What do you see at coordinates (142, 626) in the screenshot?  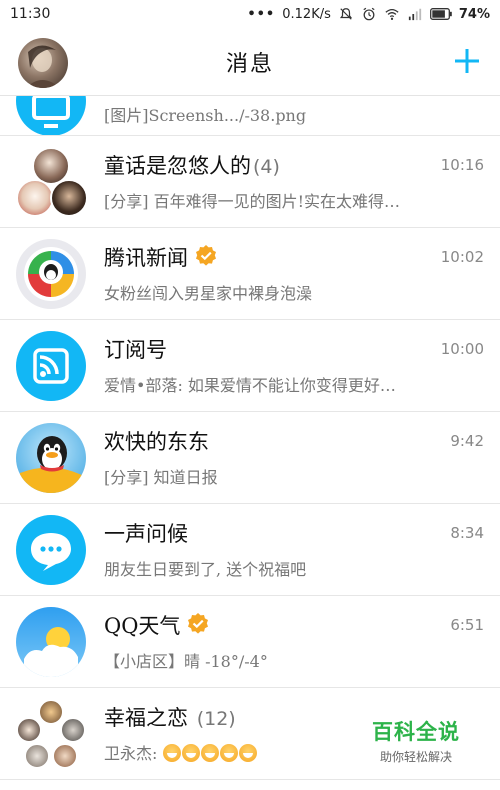 I see `conversation-title: QQ天气` at bounding box center [142, 626].